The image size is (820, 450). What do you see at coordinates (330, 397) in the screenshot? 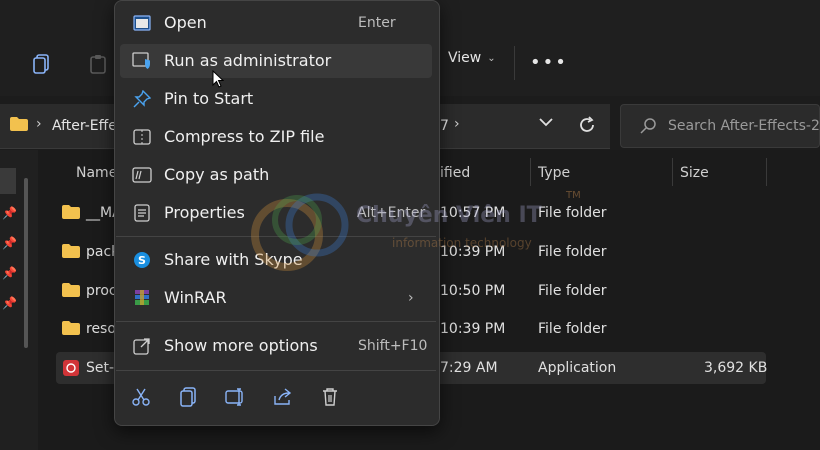
I see `delete-icon` at bounding box center [330, 397].